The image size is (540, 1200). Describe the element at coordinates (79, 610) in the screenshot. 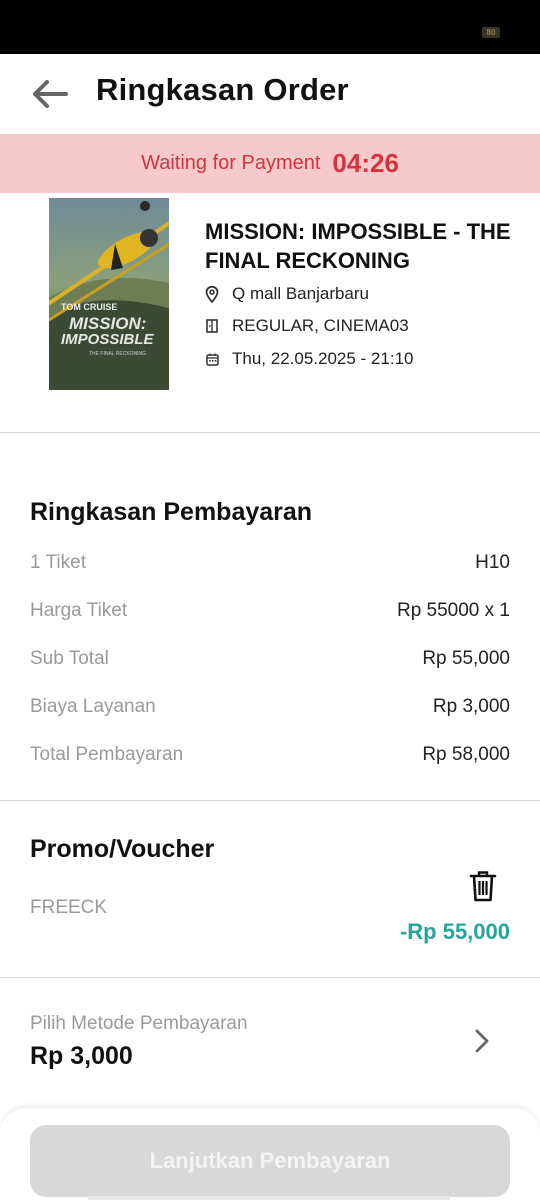

I see `summary-row-label: Harga Tiket` at that location.